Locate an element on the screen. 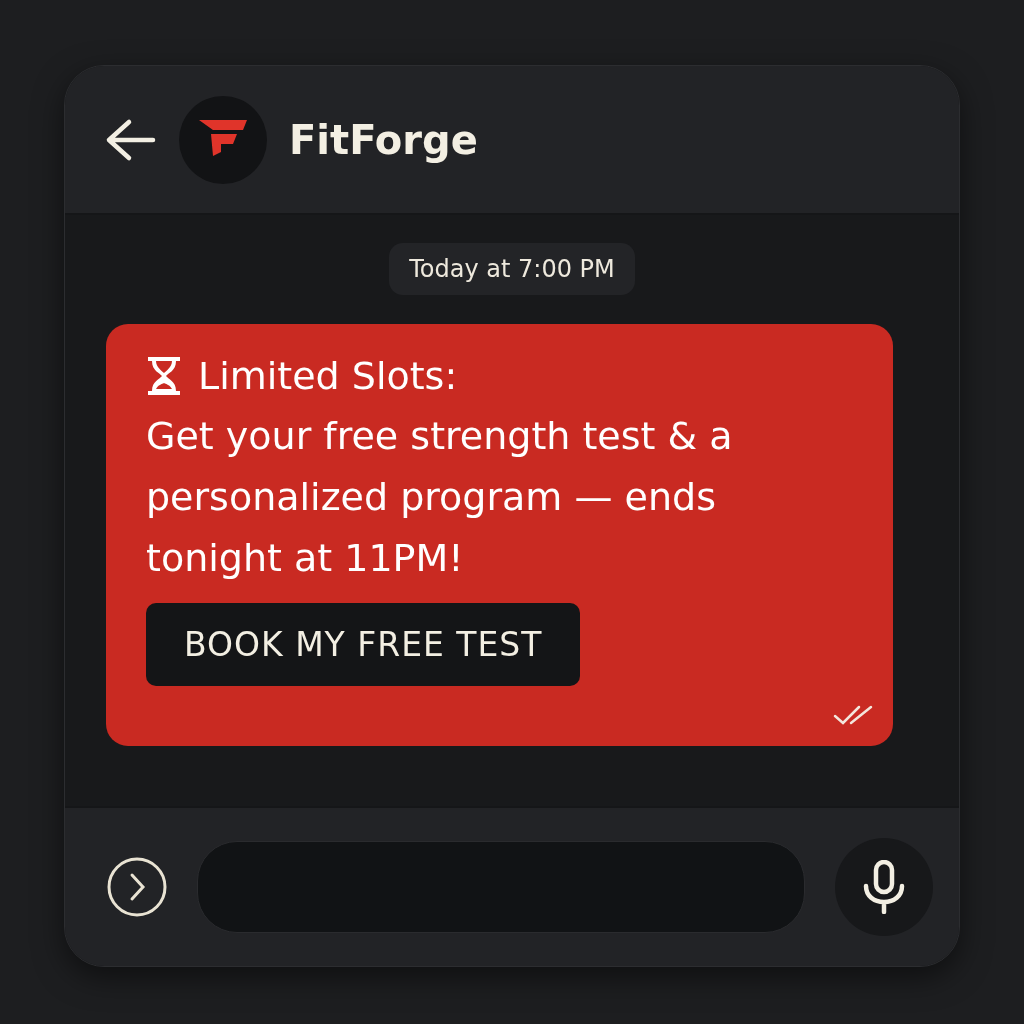  timestamp: Today at 7:00 PM is located at coordinates (512, 269).